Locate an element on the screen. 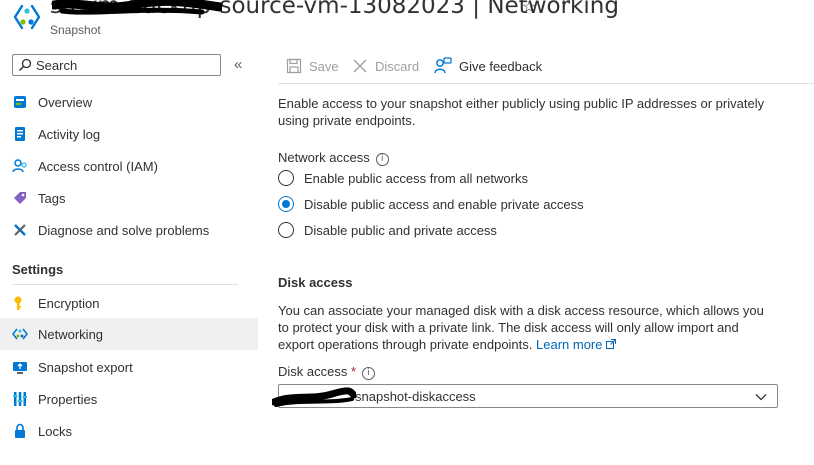 This screenshot has height=465, width=814. radio-label: Enable public access from all networks is located at coordinates (416, 178).